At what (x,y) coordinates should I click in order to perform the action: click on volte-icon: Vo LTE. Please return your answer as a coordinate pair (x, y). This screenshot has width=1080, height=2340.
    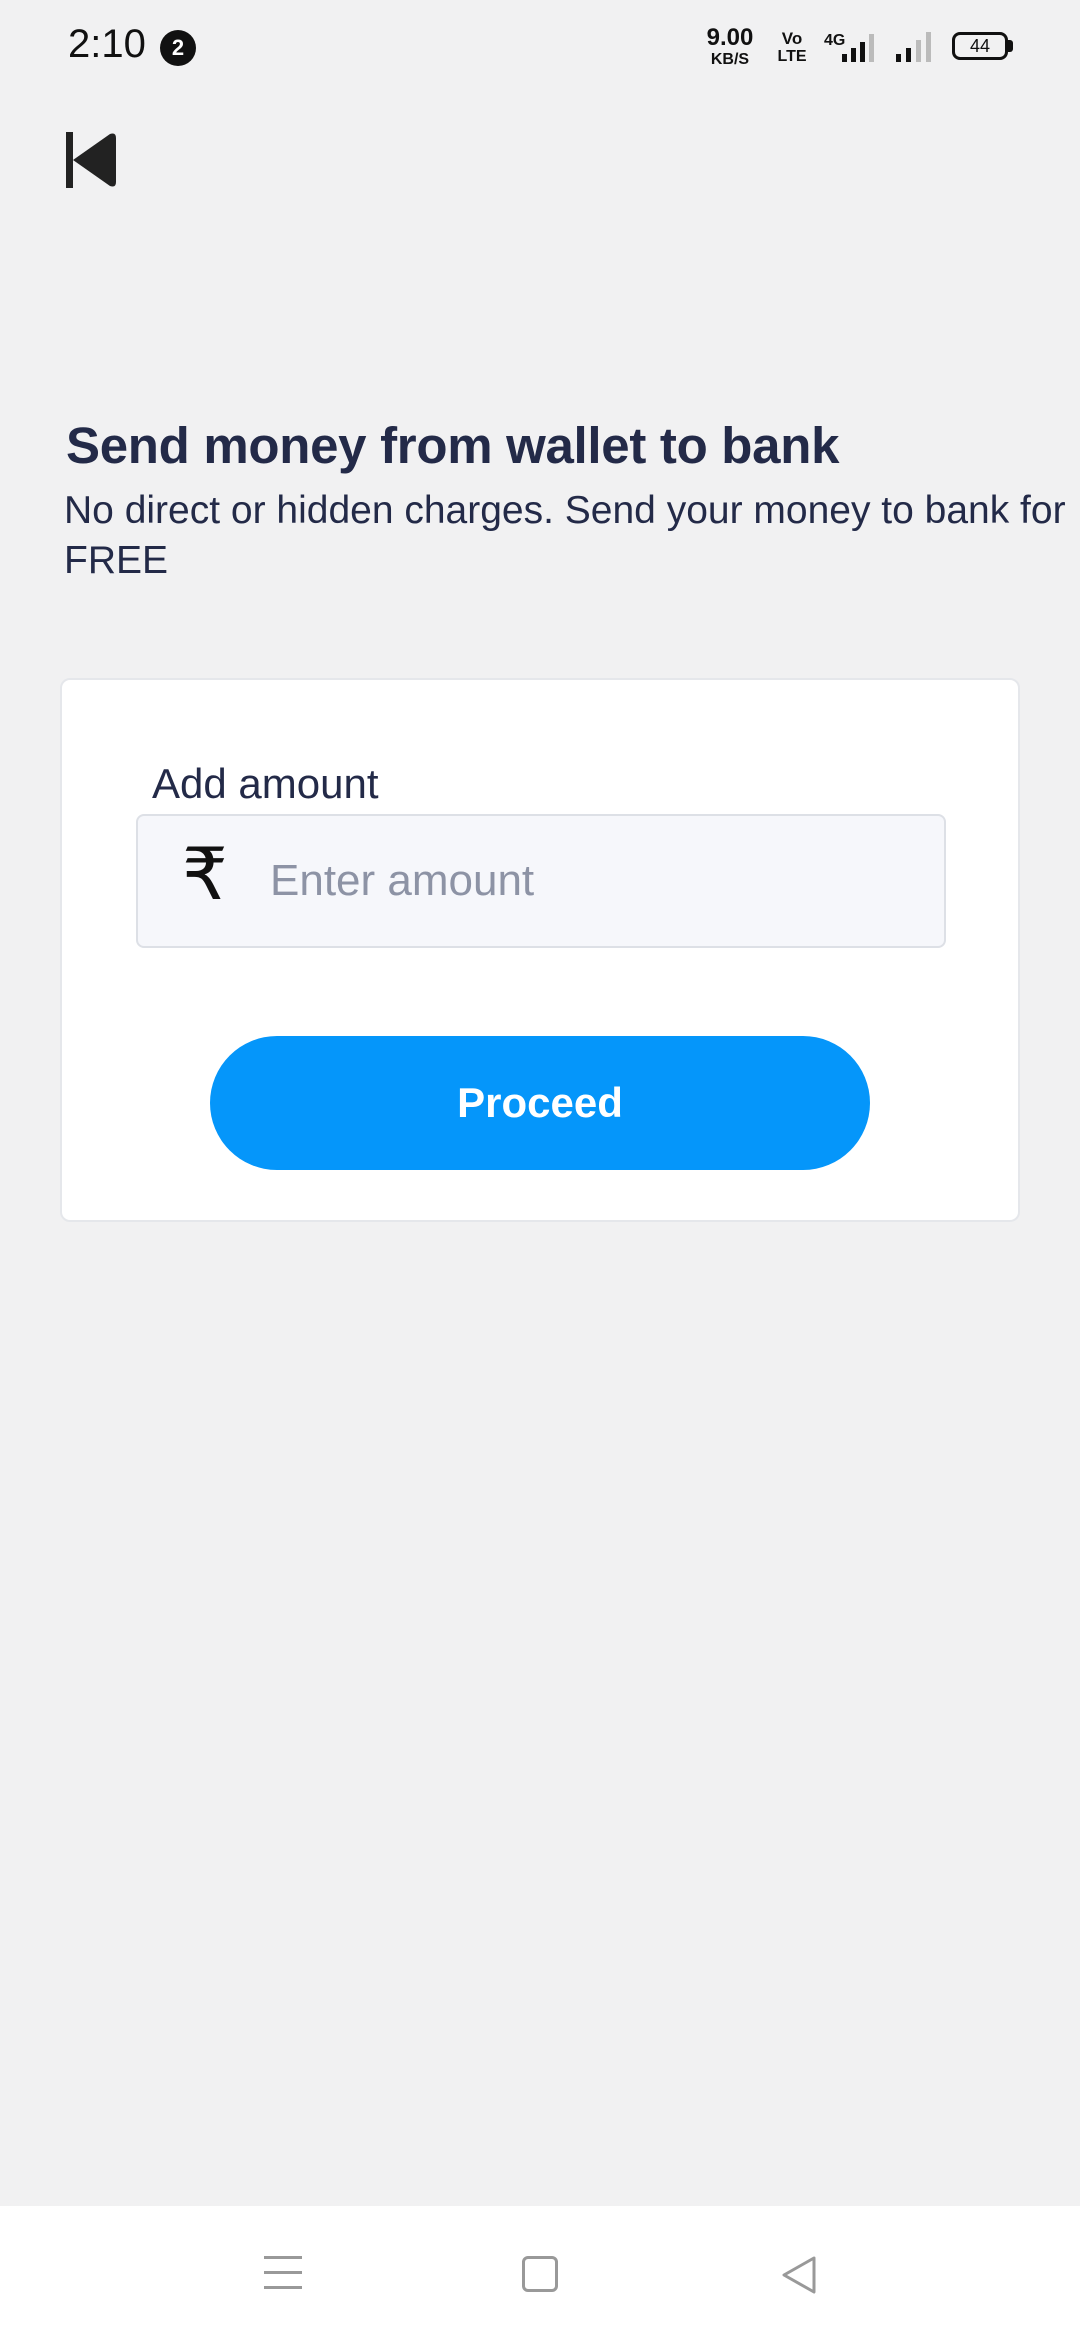
    Looking at the image, I should click on (792, 47).